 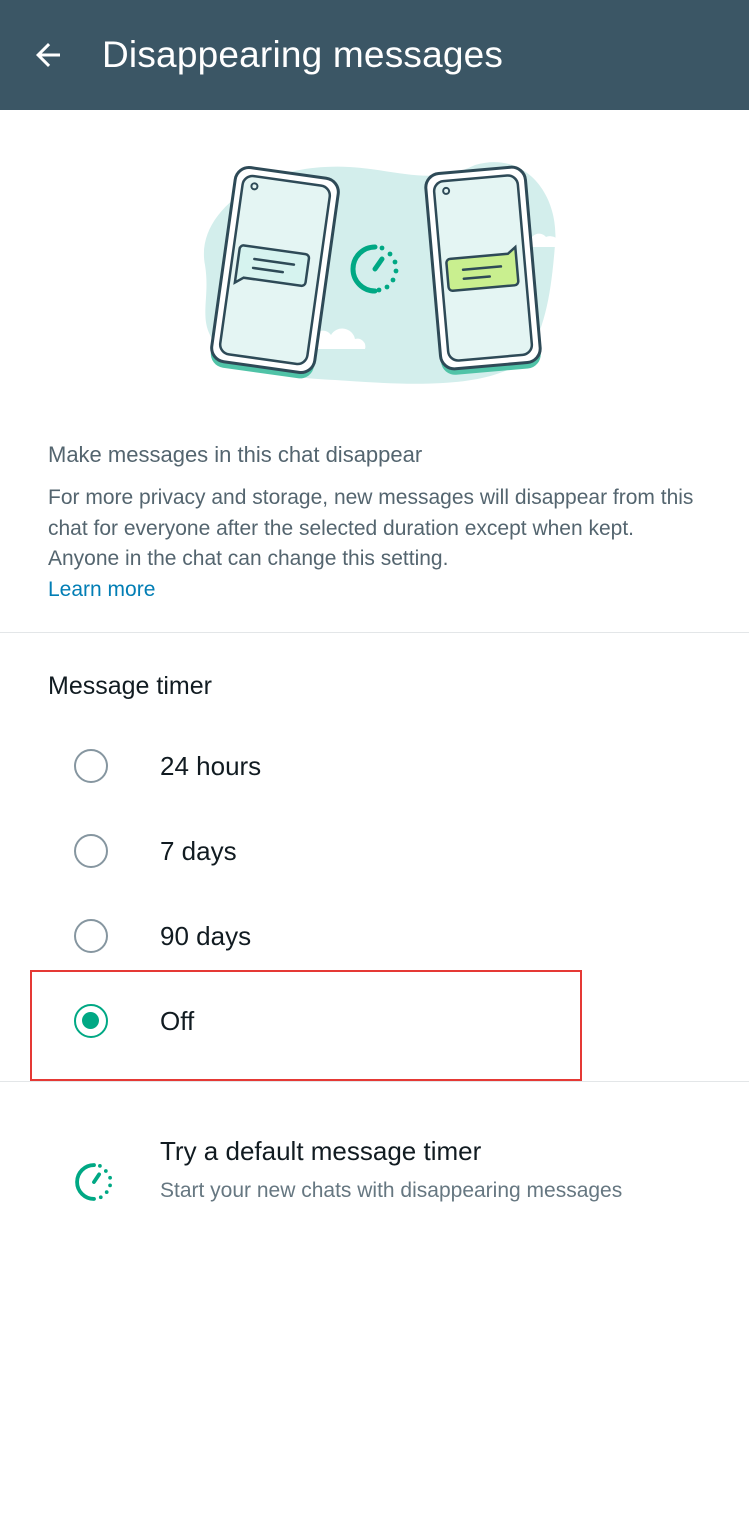 I want to click on arrow-left-icon, so click(x=48, y=55).